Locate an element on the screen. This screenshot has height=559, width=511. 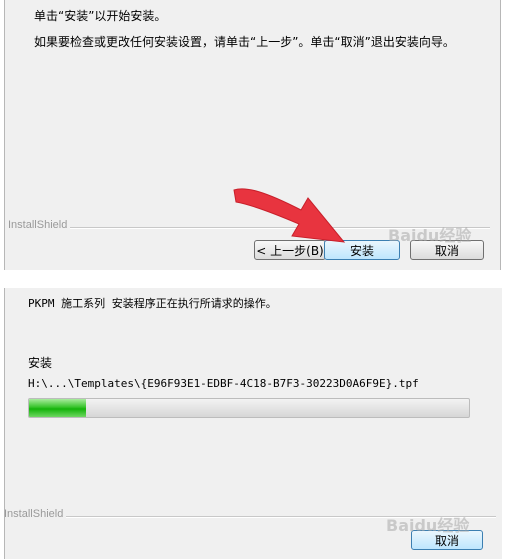
instruction-line-1: 单击“安装”以开始安装。 is located at coordinates (100, 16).